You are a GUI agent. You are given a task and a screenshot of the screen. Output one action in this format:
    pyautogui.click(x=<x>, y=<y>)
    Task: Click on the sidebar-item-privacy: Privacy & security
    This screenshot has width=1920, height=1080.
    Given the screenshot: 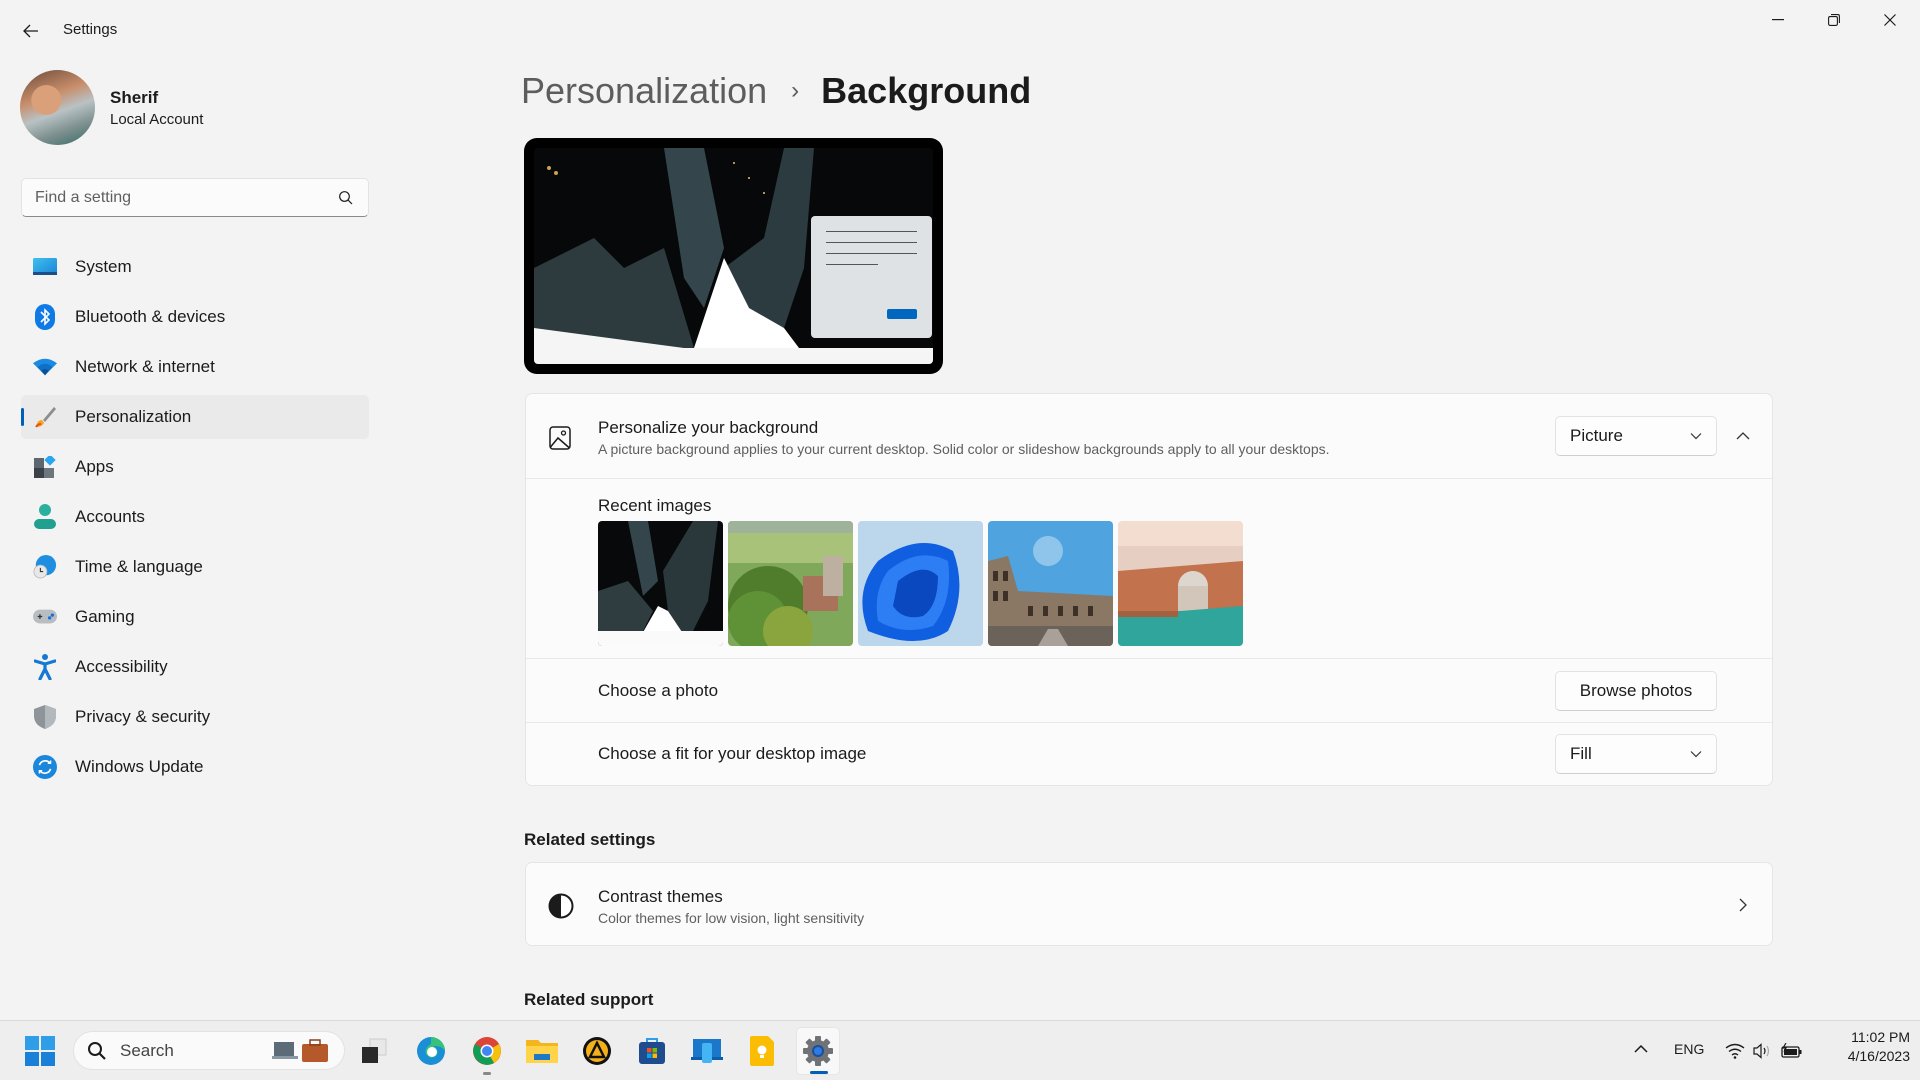 What is the action you would take?
    pyautogui.click(x=195, y=717)
    